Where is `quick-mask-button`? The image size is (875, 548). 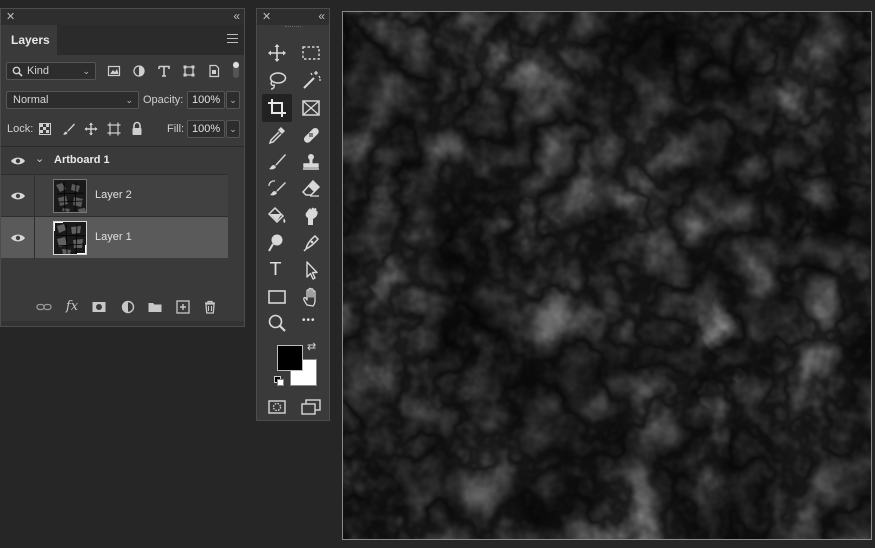 quick-mask-button is located at coordinates (277, 407).